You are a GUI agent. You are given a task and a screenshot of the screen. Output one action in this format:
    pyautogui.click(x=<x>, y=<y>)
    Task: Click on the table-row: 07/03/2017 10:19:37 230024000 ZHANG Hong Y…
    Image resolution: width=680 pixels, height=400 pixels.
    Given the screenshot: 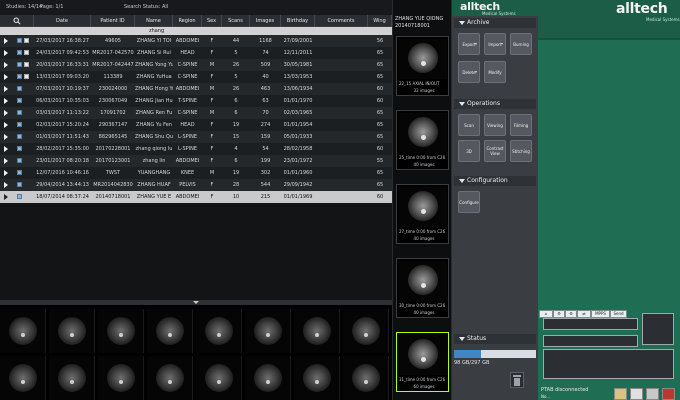 What is the action you would take?
    pyautogui.click(x=196, y=89)
    